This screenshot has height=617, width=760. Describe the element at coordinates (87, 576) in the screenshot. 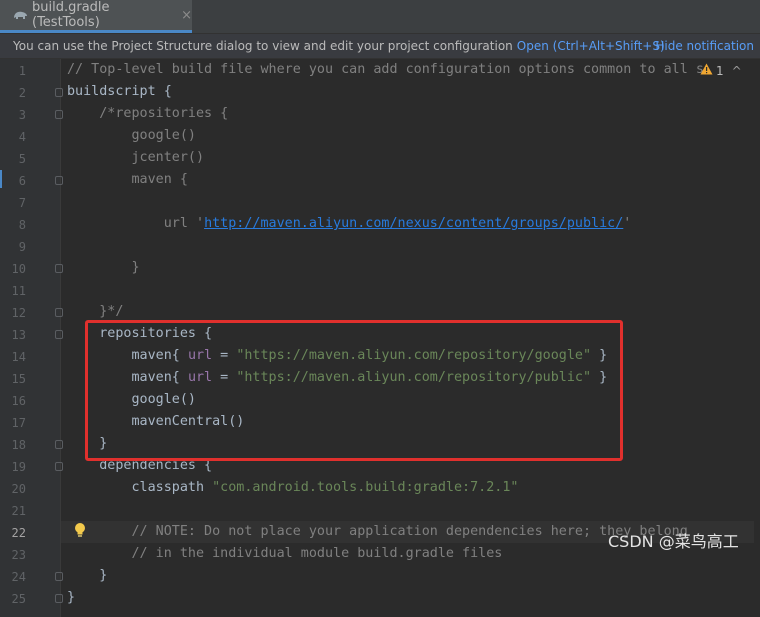

I see `code-line-24: }` at that location.